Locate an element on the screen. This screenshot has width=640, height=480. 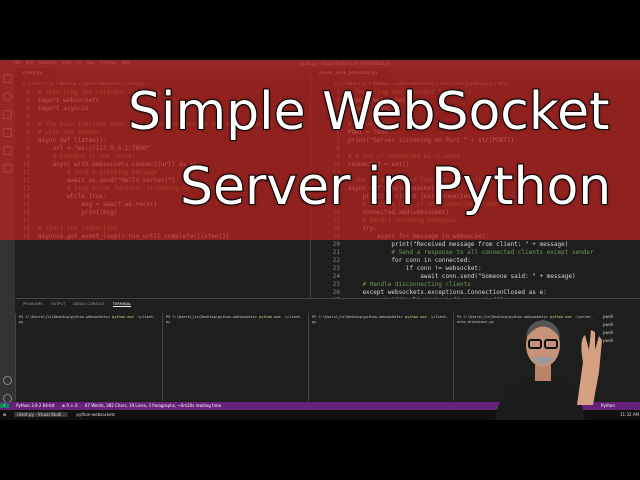
panel-tab-terminal: TERMINAL is located at coordinates (122, 304).